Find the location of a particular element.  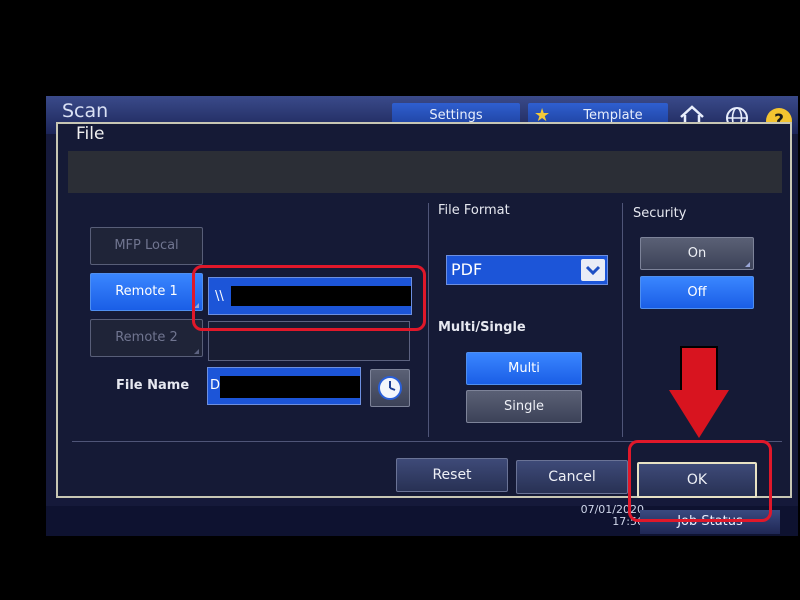

remote-2-button: Remote 2 is located at coordinates (146, 338).